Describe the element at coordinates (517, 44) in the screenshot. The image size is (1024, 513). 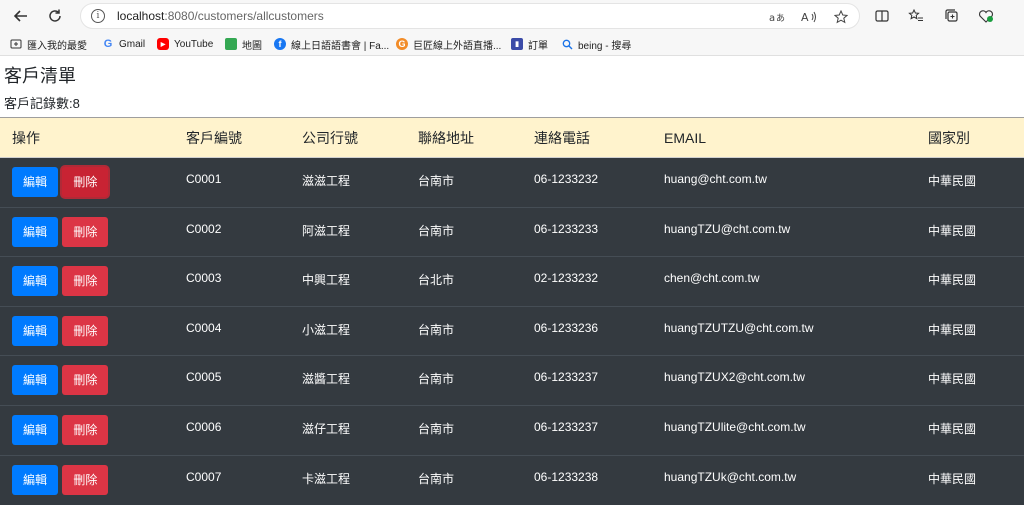
I see `order-icon: ▮` at that location.